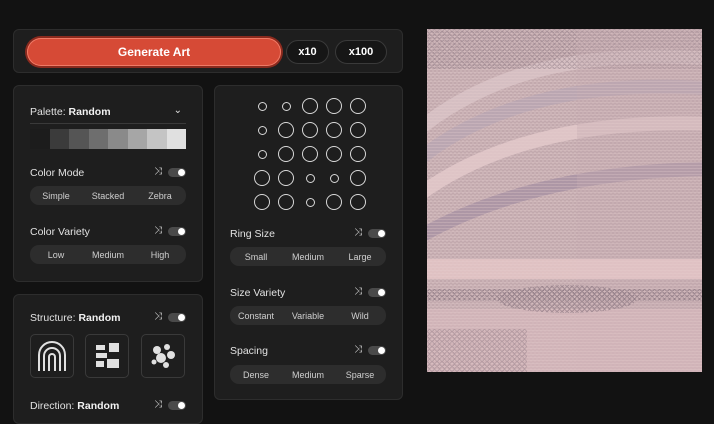 The width and height of the screenshot is (714, 424). I want to click on color-variety-medium: Medium, so click(108, 255).